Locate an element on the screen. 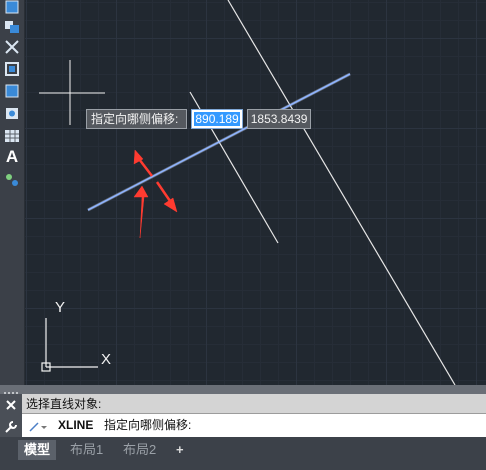 This screenshot has width=486, height=470. prompt-label: 指定向哪侧偏移: is located at coordinates (137, 119).